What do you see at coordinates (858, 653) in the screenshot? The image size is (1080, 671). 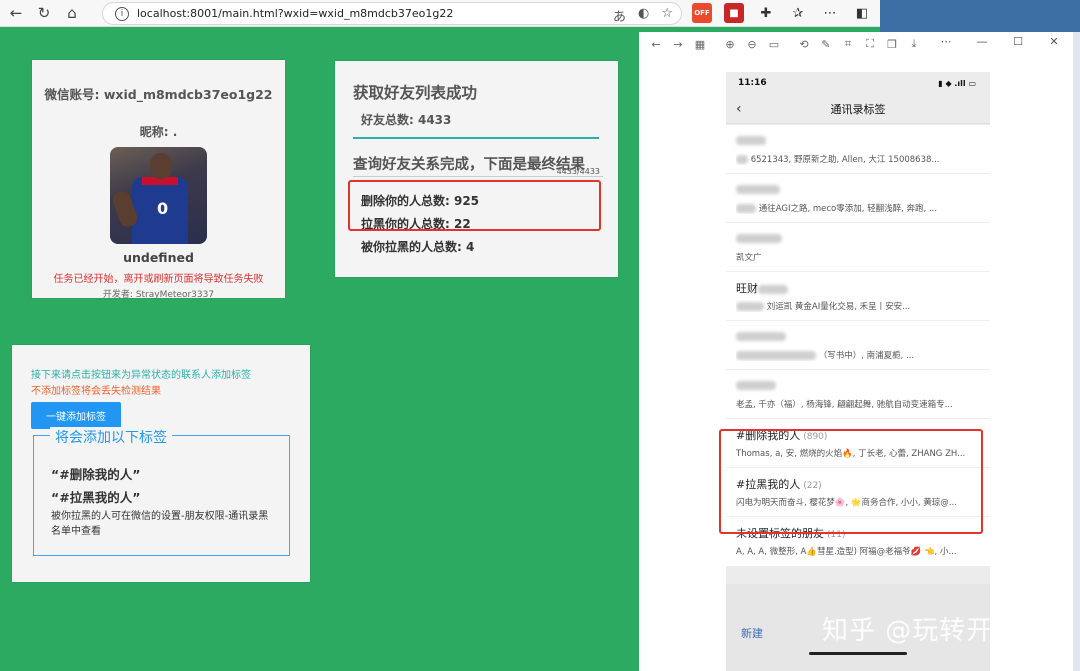 I see `home-indicator` at bounding box center [858, 653].